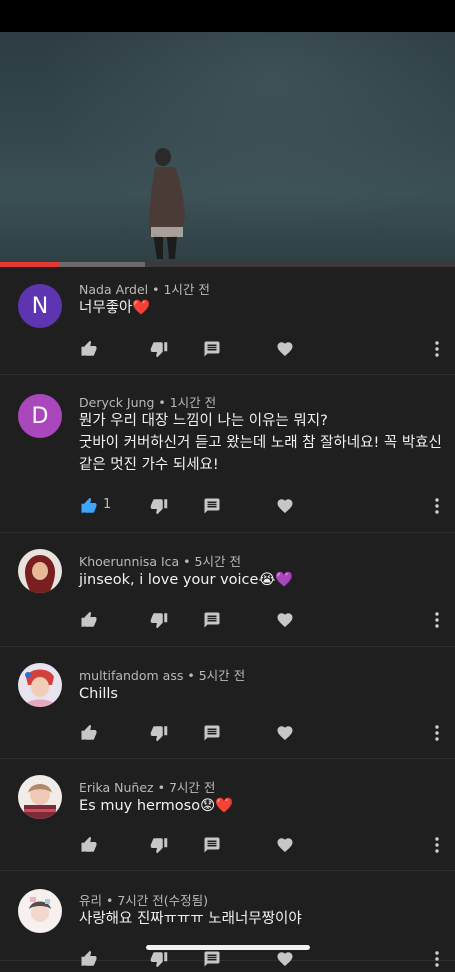 This screenshot has height=972, width=455. I want to click on comment-author: 유리, so click(90, 900).